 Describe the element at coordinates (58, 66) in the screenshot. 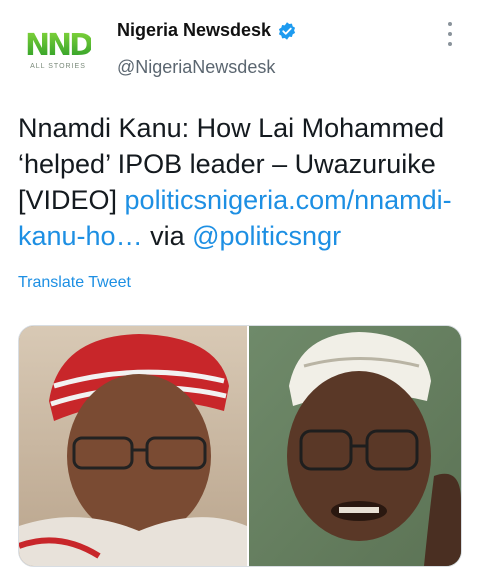

I see `avatar-logo-subtitle: ALL STORIES` at that location.